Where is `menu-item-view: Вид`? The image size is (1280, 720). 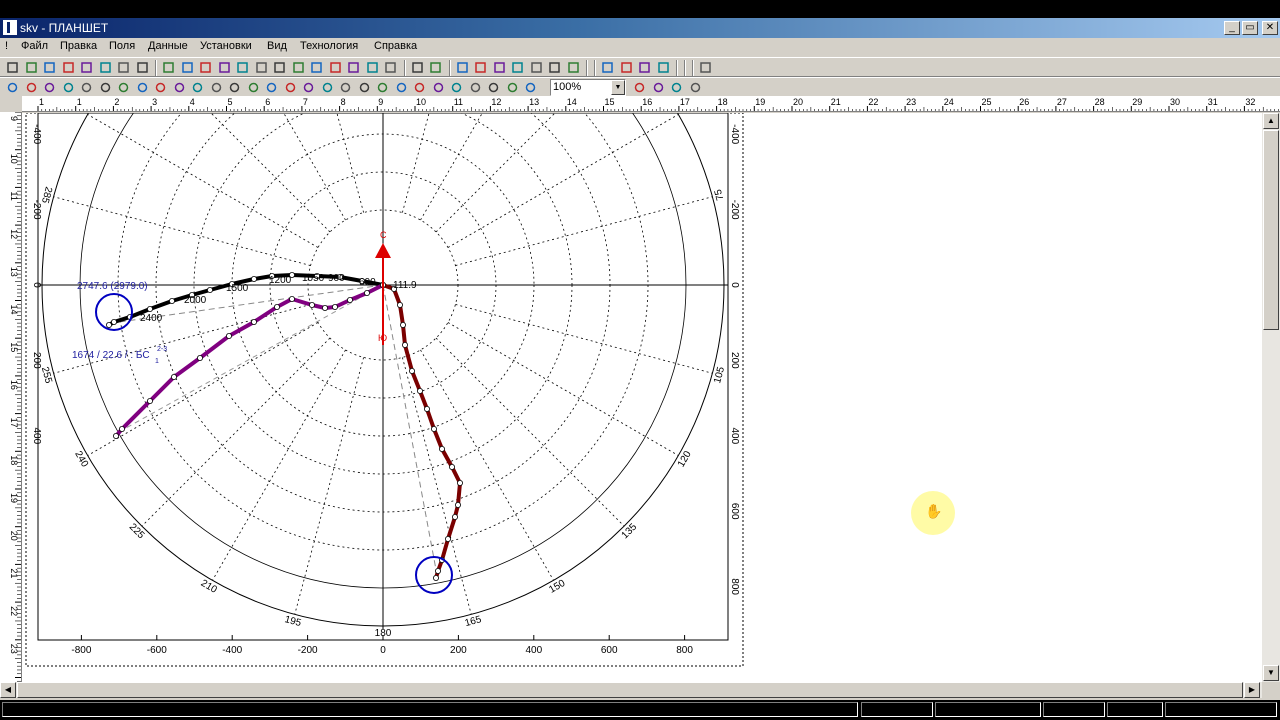 menu-item-view: Вид is located at coordinates (277, 46).